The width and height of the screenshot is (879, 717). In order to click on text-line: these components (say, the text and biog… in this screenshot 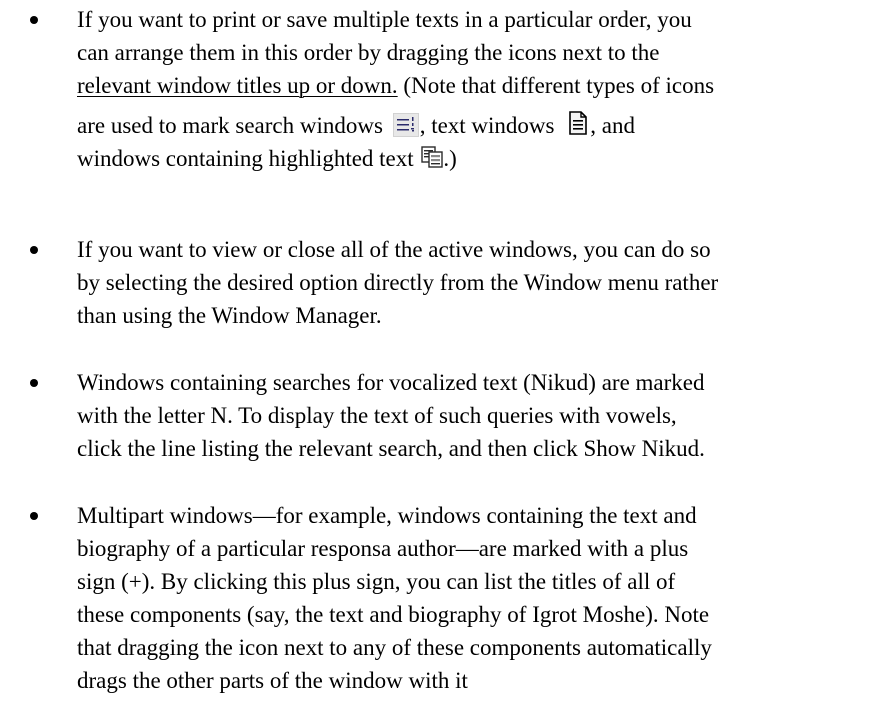, I will do `click(393, 614)`.